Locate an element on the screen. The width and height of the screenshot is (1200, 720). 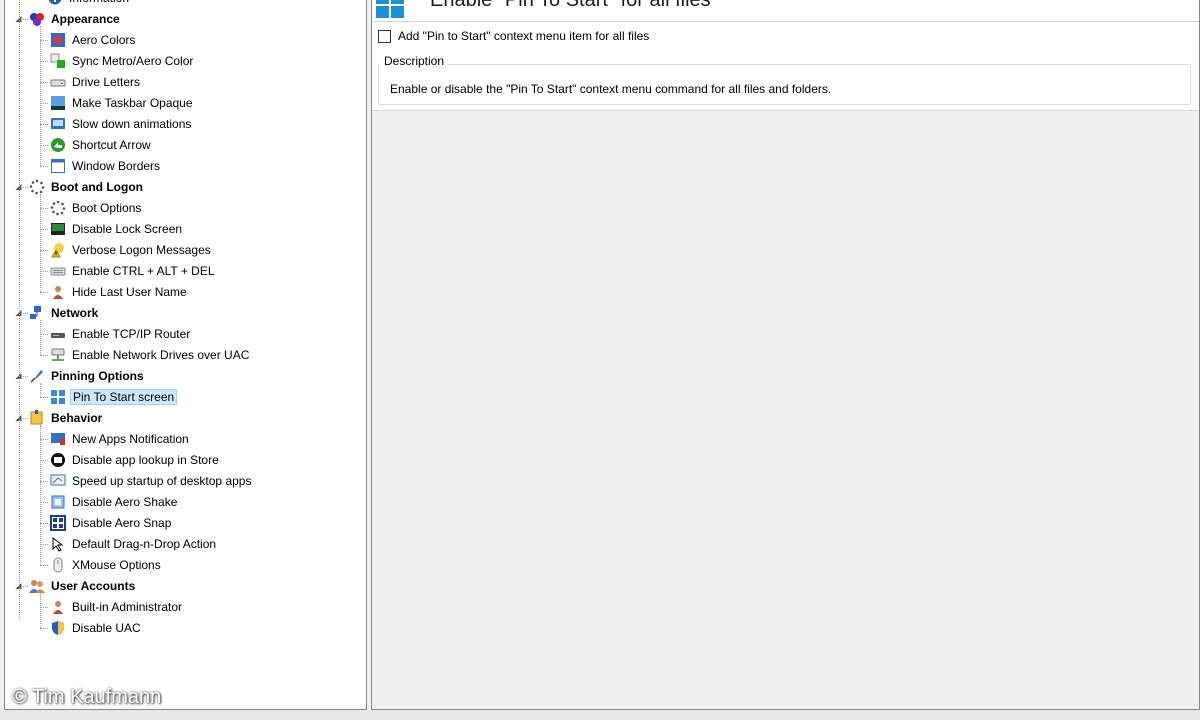
tree-item-label: Speed up startup of desktop apps is located at coordinates (162, 480).